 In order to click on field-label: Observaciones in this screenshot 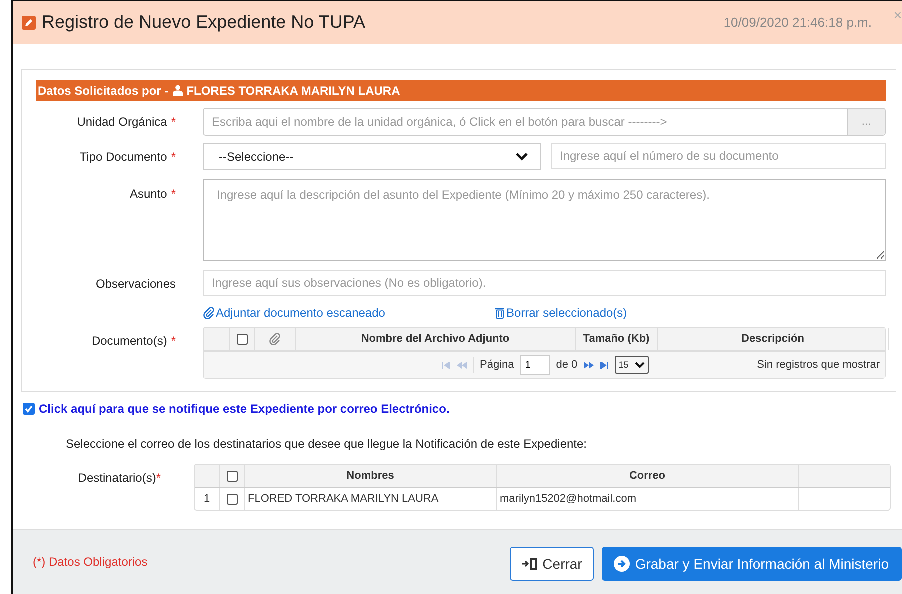, I will do `click(136, 285)`.